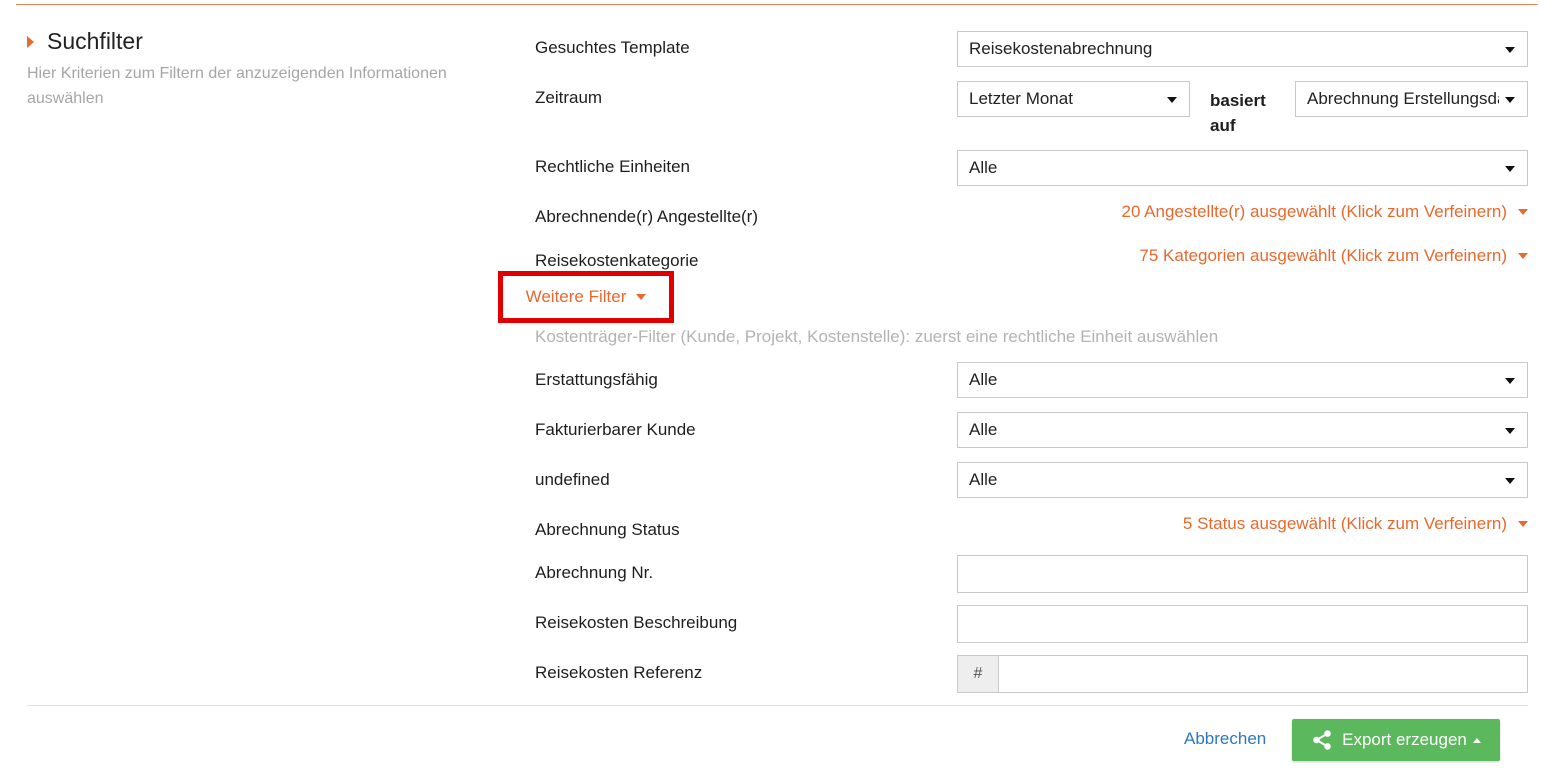 This screenshot has width=1551, height=779. Describe the element at coordinates (1263, 674) in the screenshot. I see `referenz-input` at that location.